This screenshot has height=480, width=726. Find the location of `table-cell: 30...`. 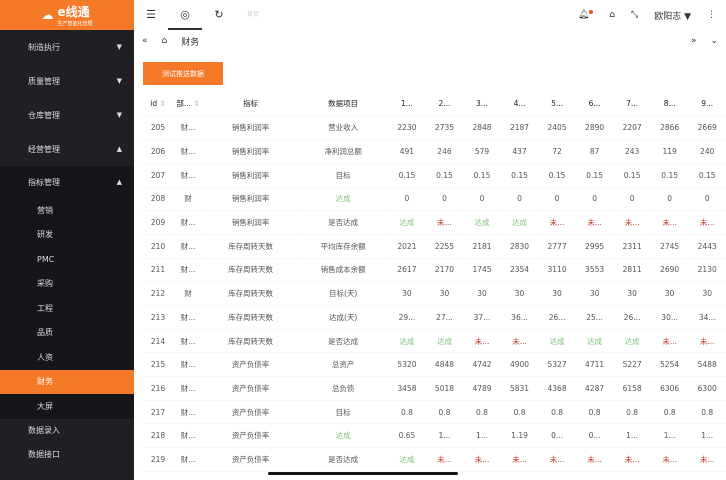

table-cell: 30... is located at coordinates (669, 317).